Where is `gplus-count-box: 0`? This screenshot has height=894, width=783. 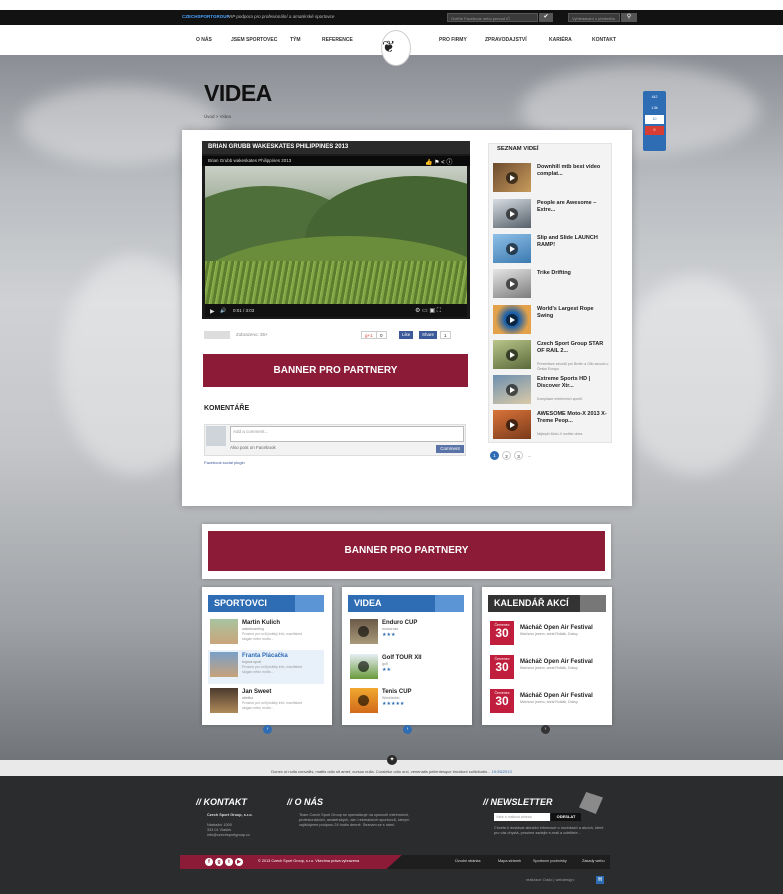
gplus-count-box: 0 is located at coordinates (381, 335).